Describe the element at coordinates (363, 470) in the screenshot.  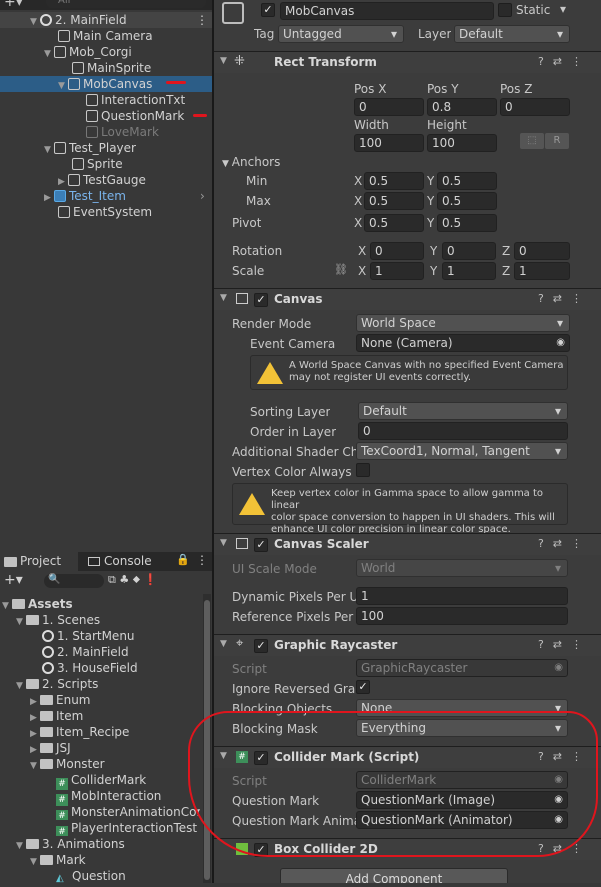
I see `vertex-color-checkbox` at that location.